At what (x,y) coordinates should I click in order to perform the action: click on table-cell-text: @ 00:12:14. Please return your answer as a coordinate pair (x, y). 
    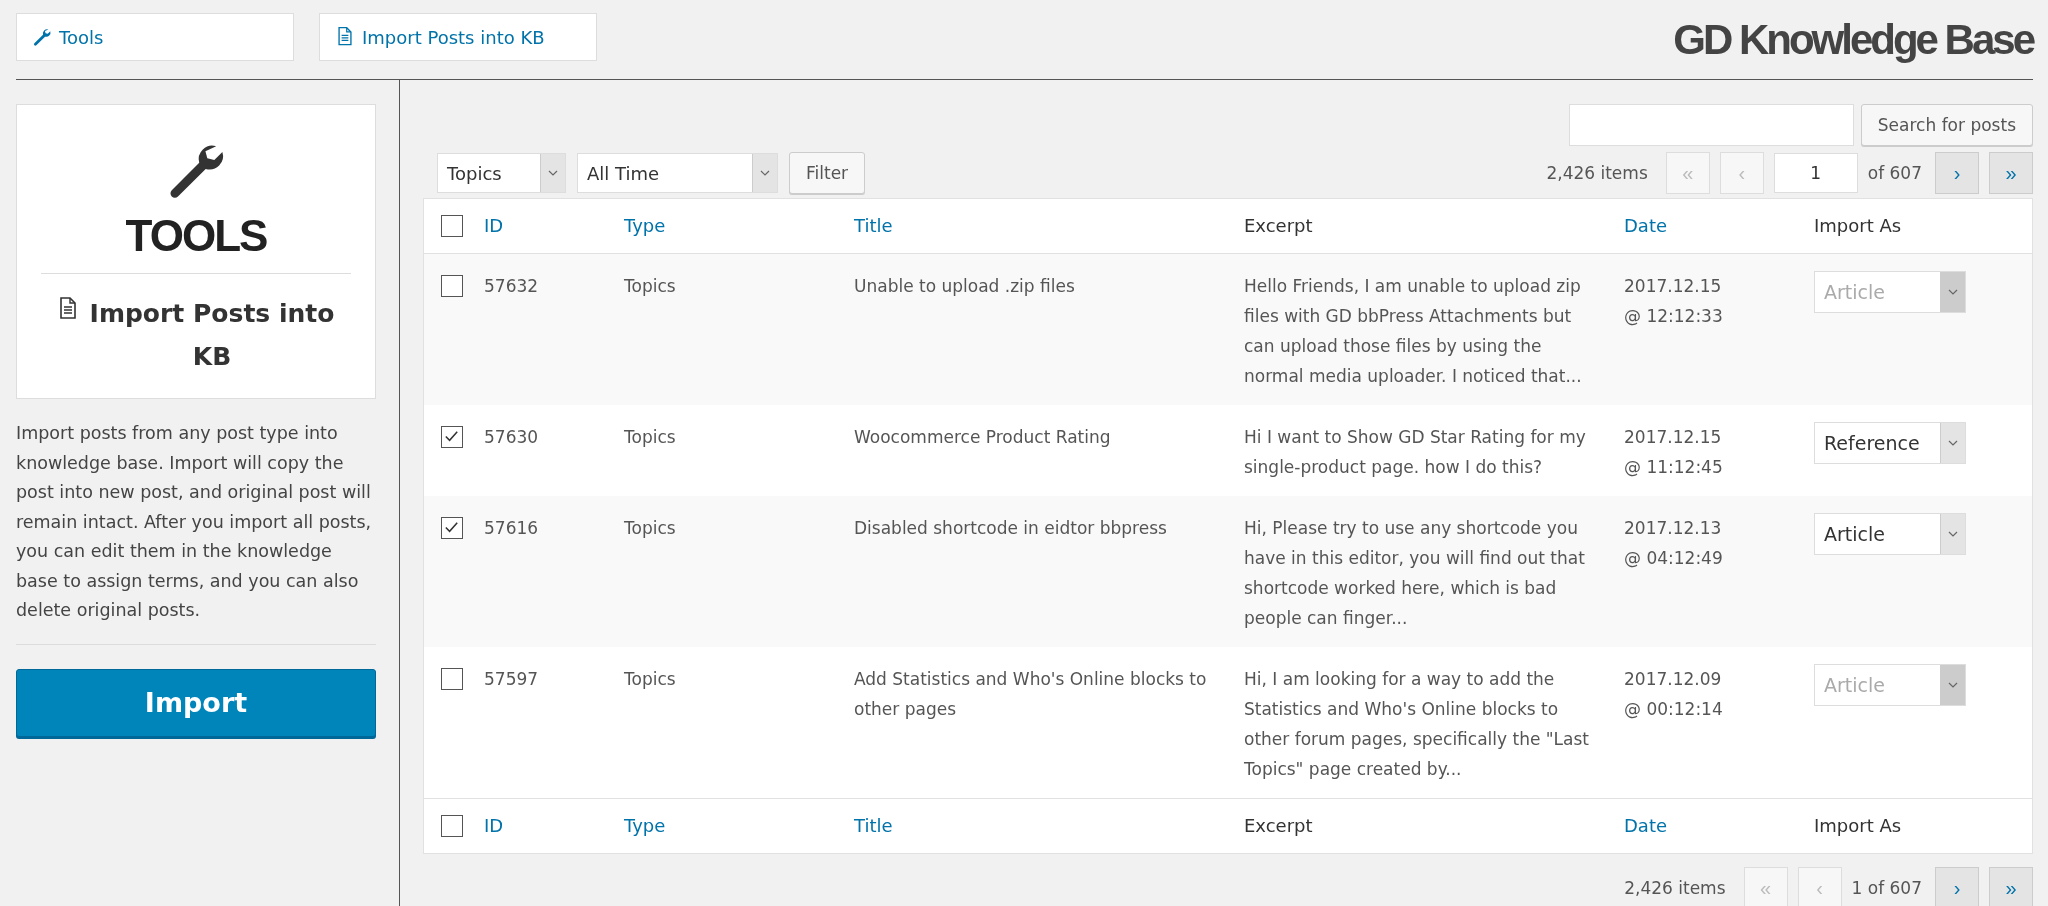
    Looking at the image, I should click on (1673, 709).